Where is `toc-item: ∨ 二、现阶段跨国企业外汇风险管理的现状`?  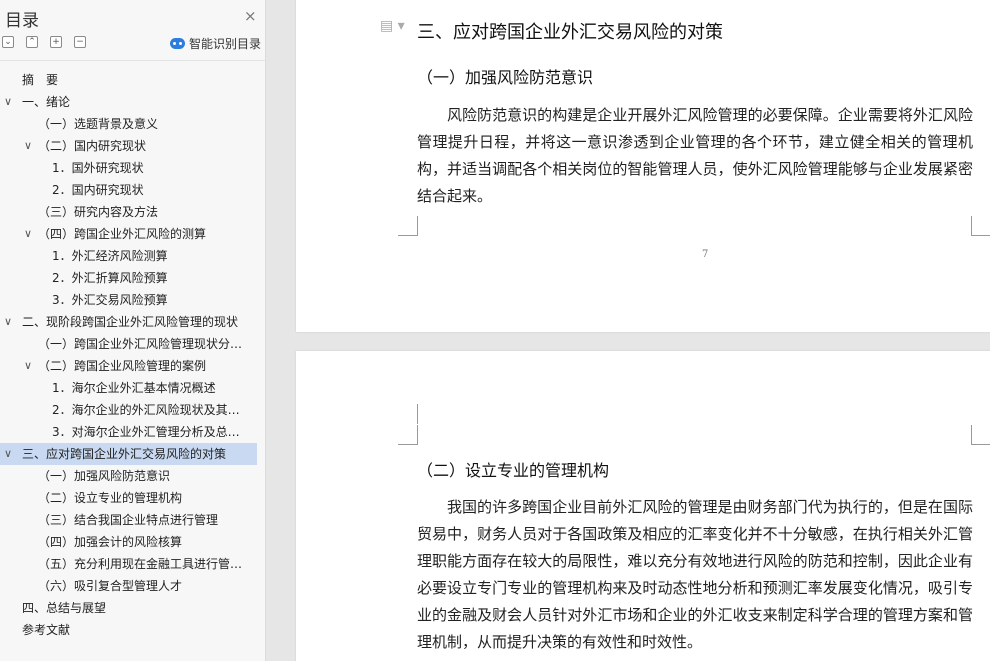 toc-item: ∨ 二、现阶段跨国企业外汇风险管理的现状 is located at coordinates (132, 322).